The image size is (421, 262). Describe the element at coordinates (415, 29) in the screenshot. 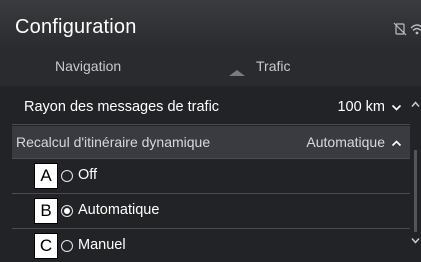

I see `signal-icon` at that location.